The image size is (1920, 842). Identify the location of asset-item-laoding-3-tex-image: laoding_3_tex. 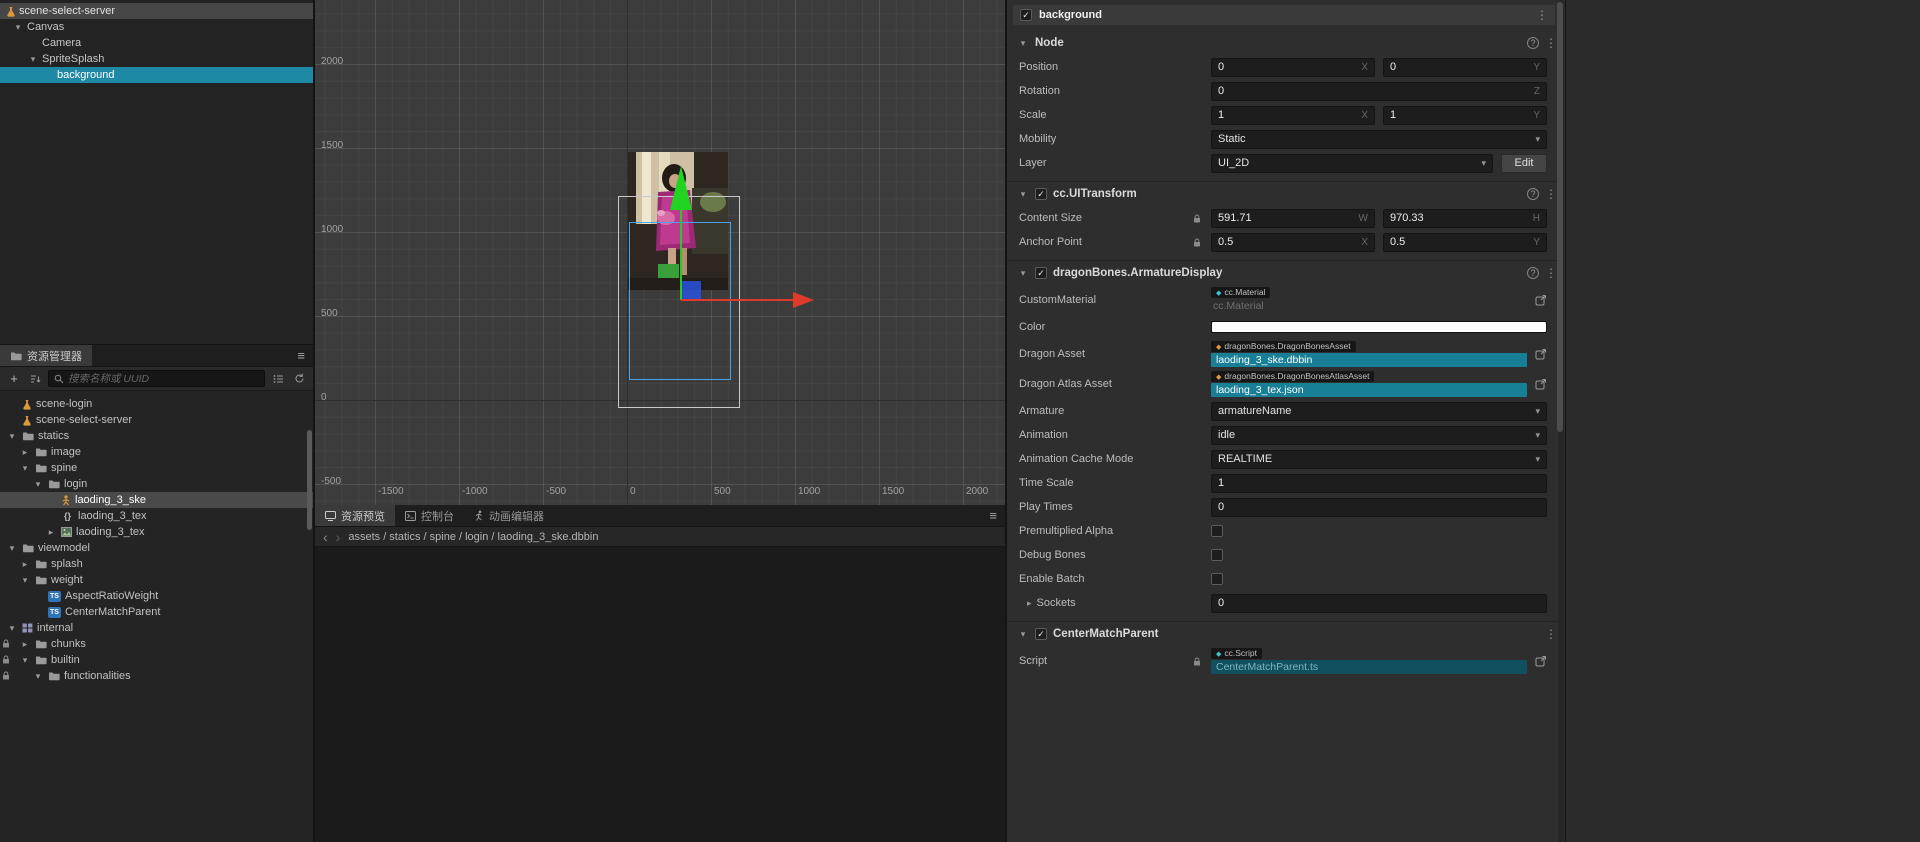
(156, 532).